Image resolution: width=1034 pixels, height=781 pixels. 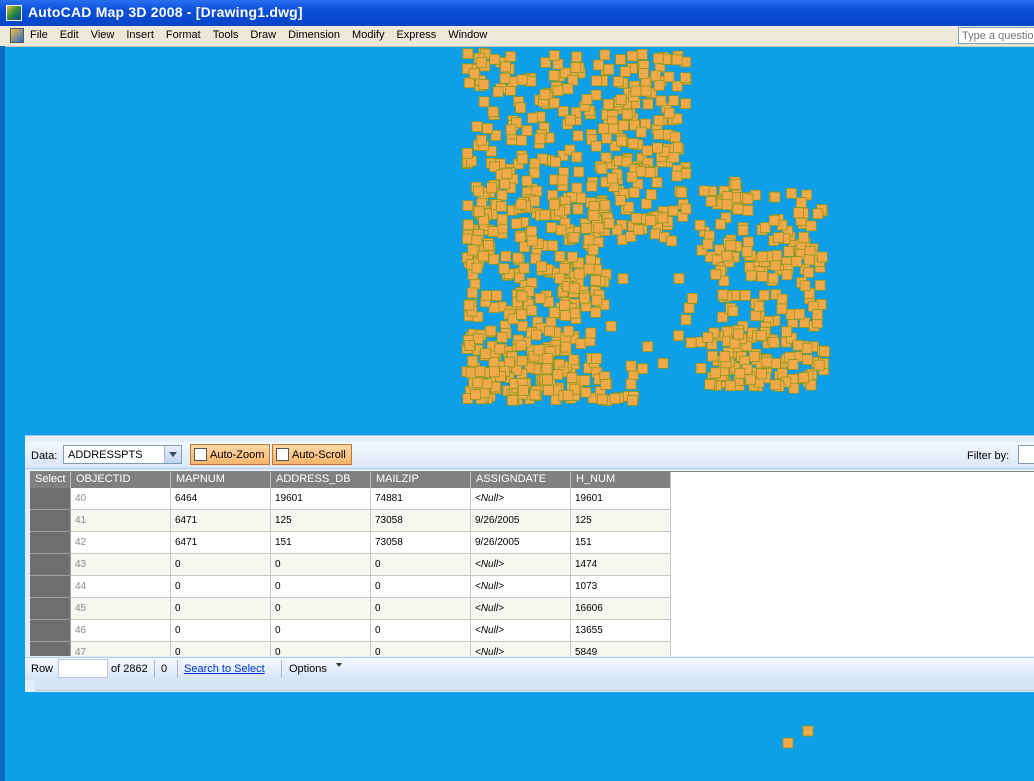 What do you see at coordinates (122, 454) in the screenshot?
I see `data-source-select: ADDRESSPTS` at bounding box center [122, 454].